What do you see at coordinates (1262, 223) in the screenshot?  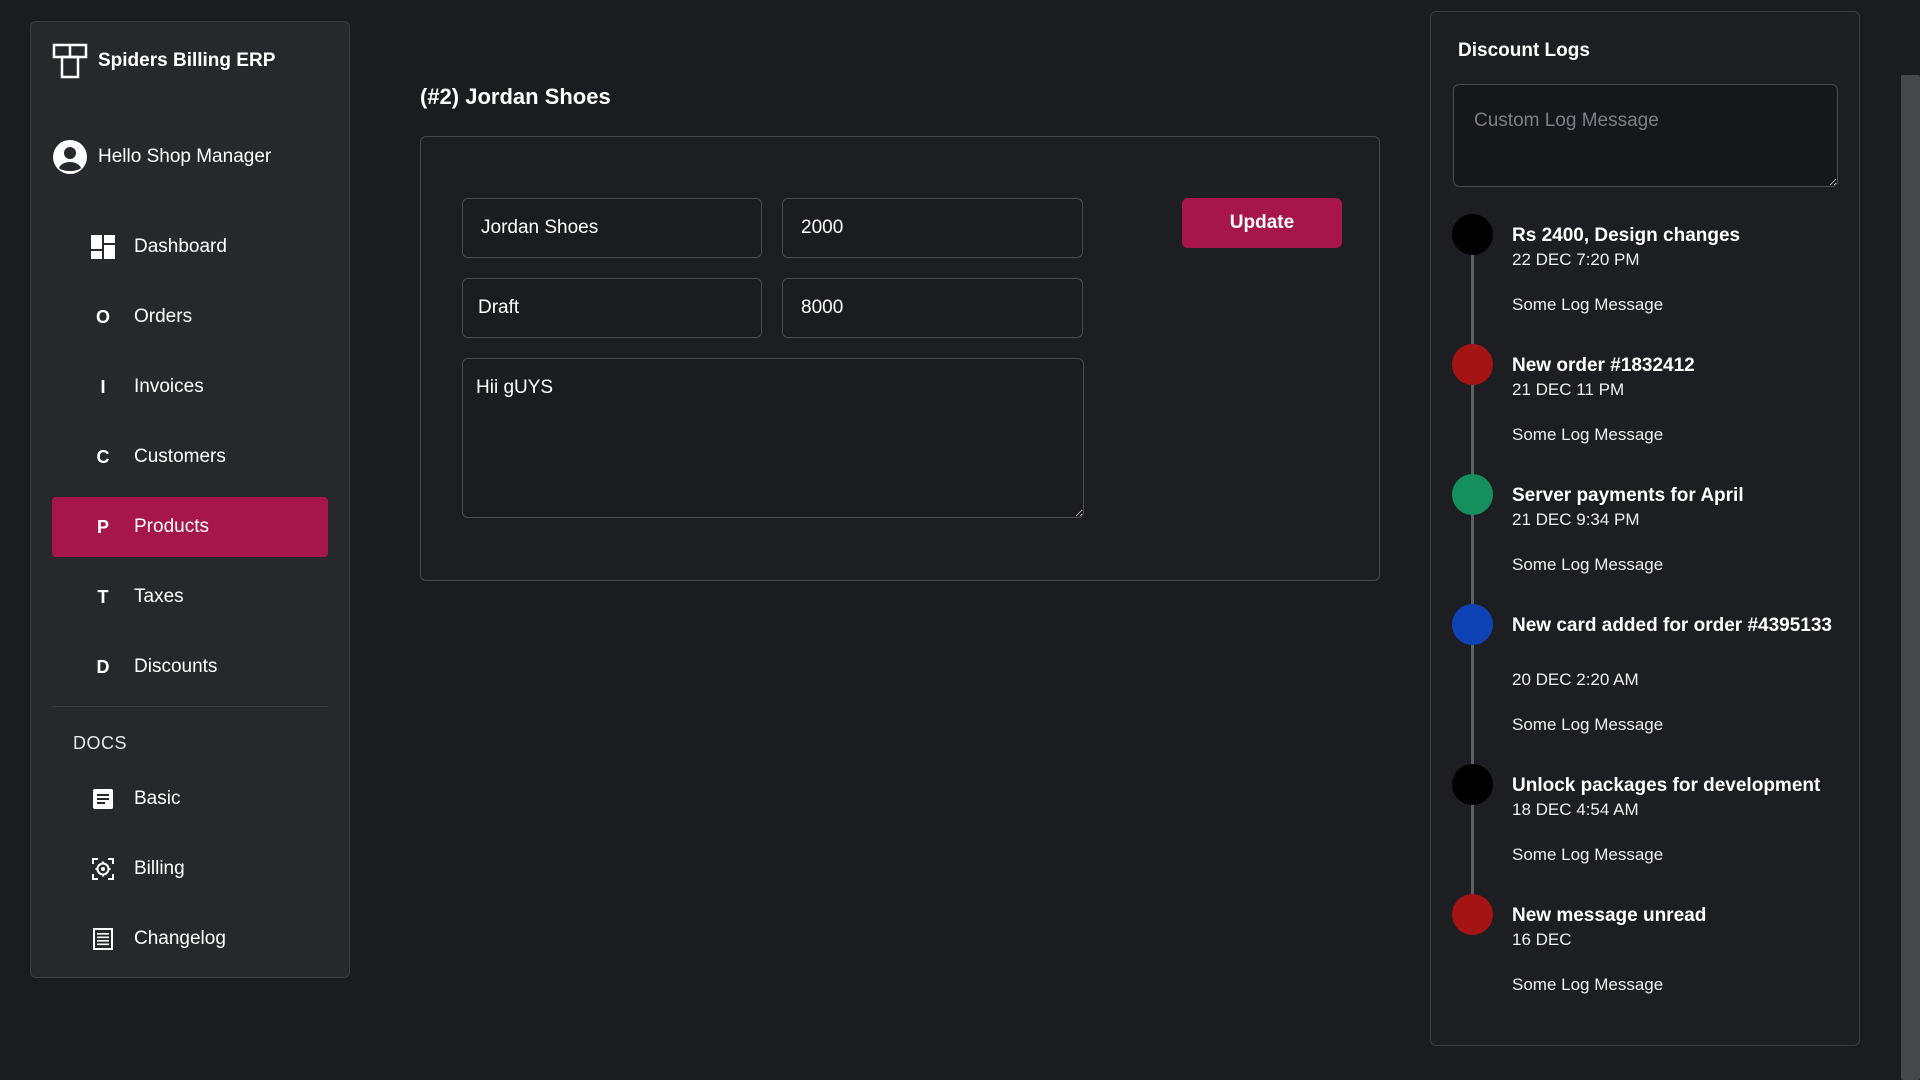 I see `update-button: Update` at bounding box center [1262, 223].